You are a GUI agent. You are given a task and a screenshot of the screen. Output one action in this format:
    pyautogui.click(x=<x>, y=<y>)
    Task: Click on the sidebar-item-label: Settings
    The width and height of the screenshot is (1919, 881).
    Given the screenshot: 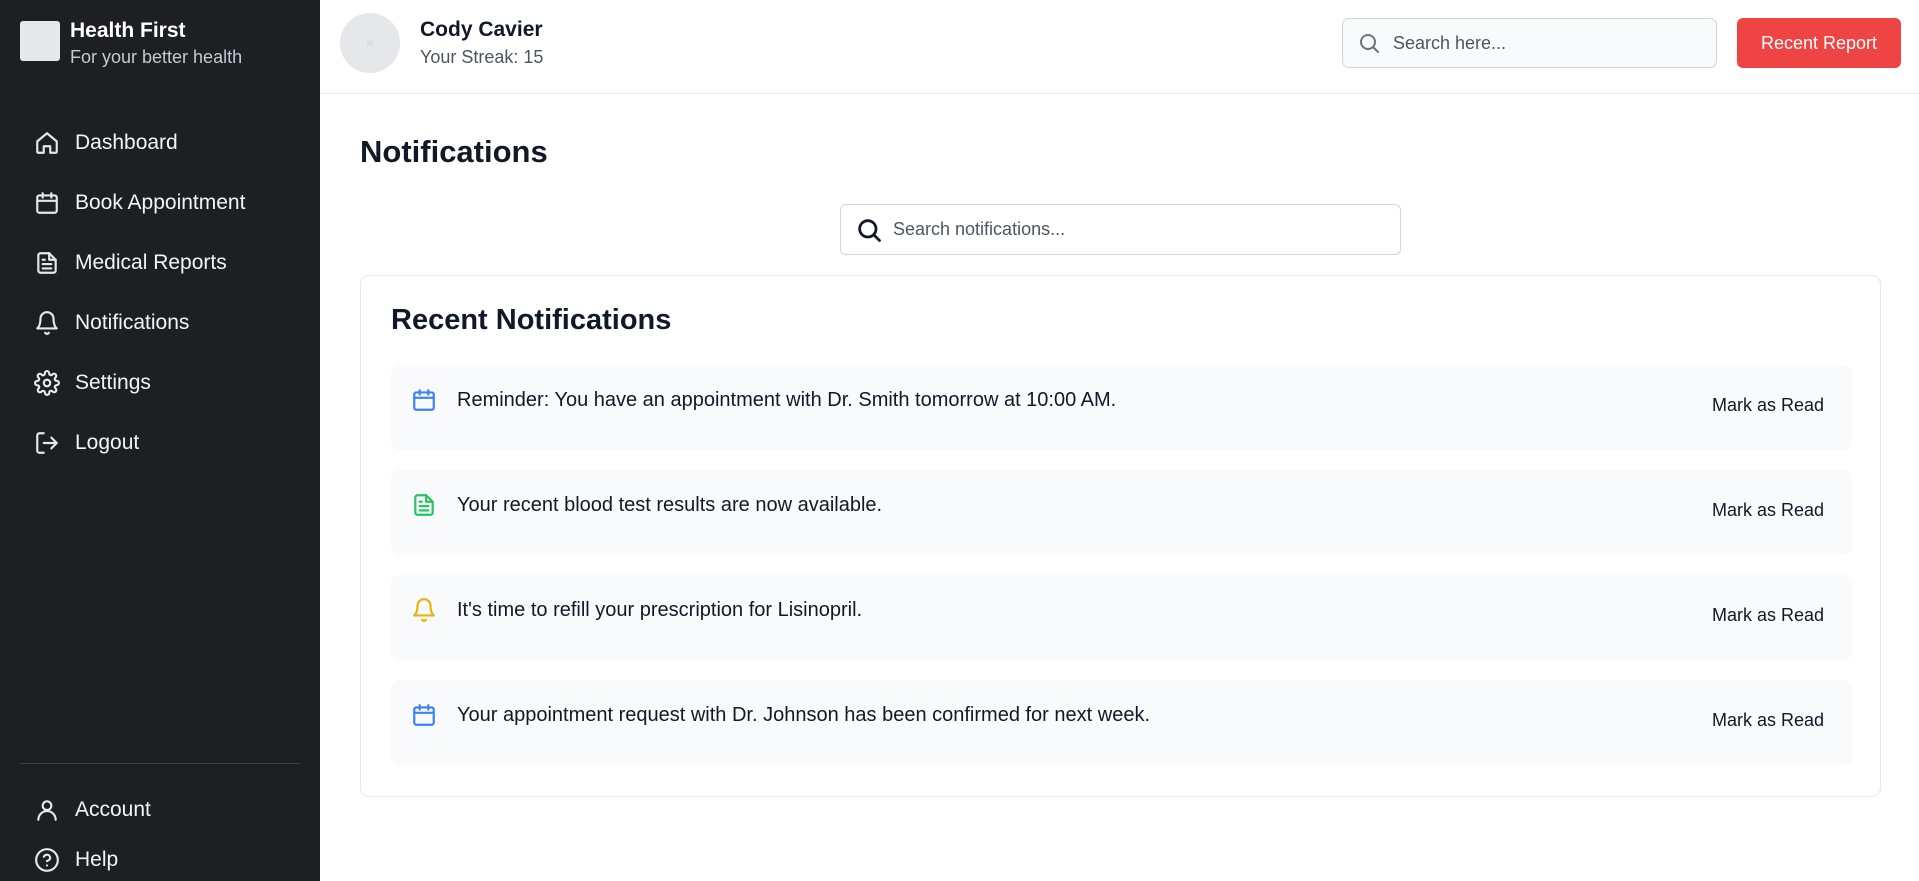 What is the action you would take?
    pyautogui.click(x=113, y=382)
    